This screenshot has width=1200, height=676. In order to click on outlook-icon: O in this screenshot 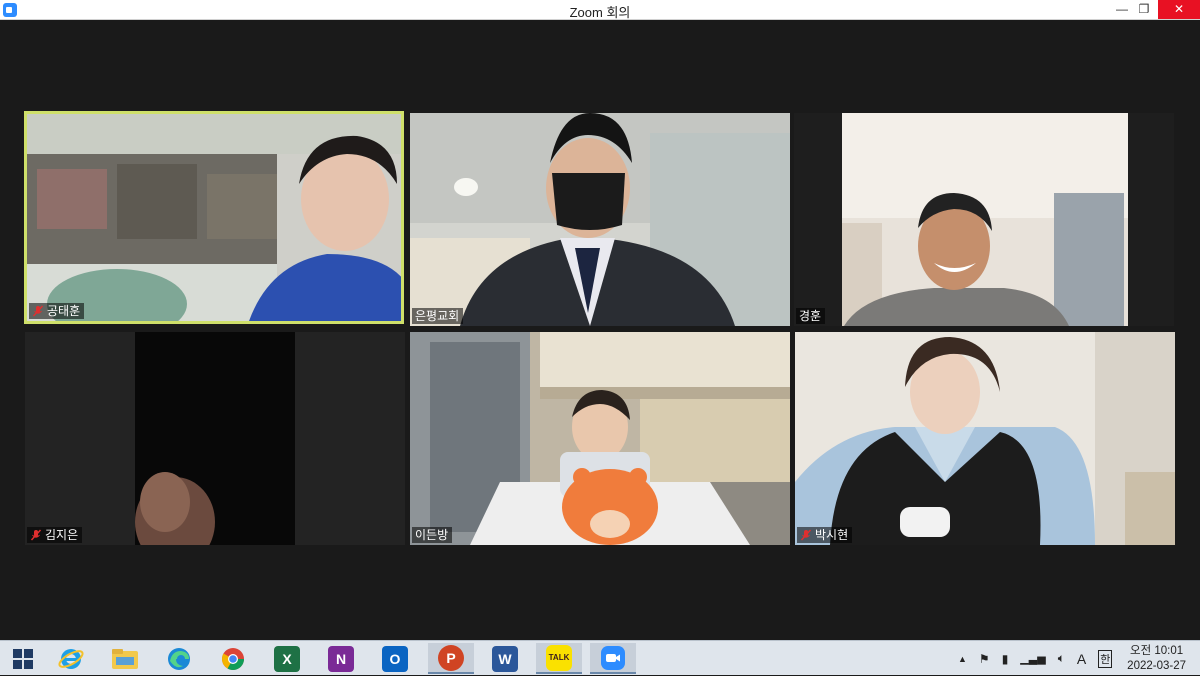, I will do `click(395, 658)`.